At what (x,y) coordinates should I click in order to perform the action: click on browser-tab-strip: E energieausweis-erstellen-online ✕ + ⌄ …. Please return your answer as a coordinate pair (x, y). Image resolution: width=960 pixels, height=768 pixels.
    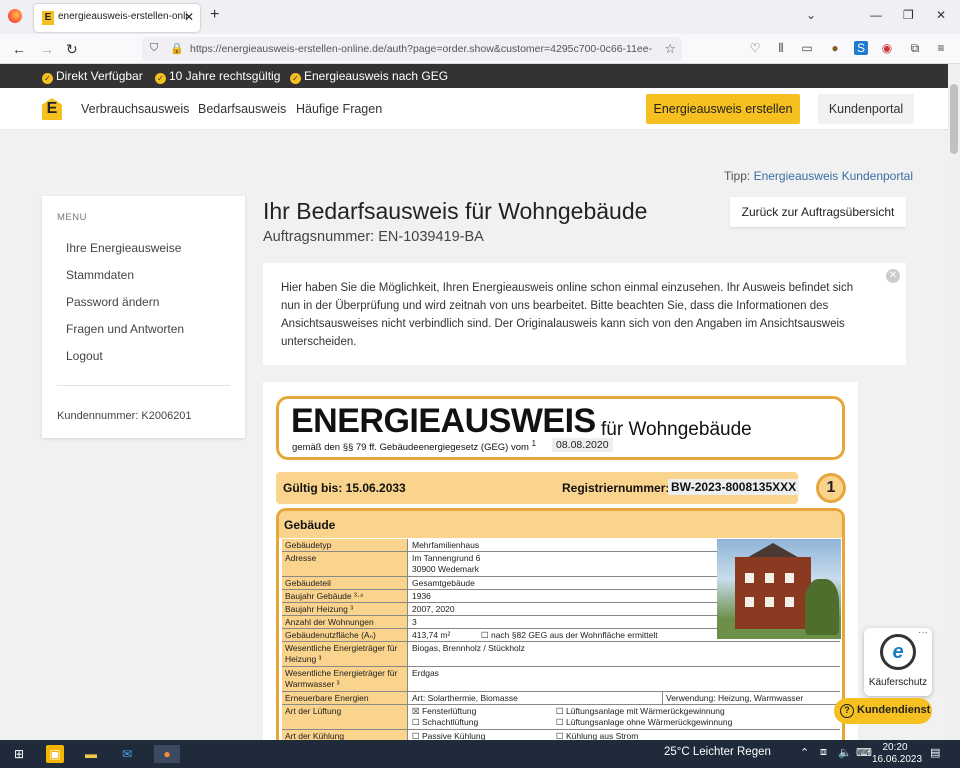
    Looking at the image, I should click on (480, 17).